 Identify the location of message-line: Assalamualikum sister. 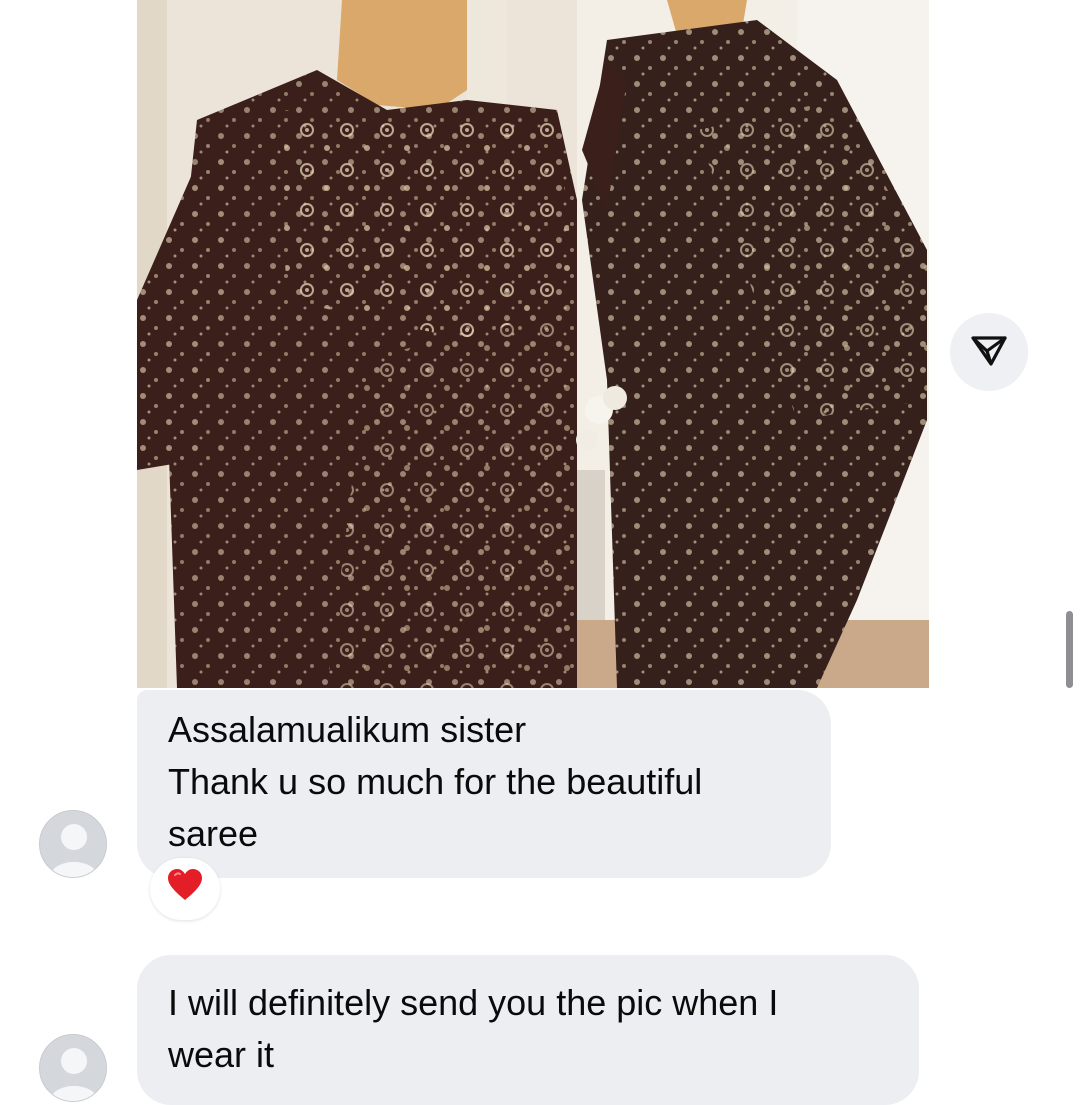
(347, 729).